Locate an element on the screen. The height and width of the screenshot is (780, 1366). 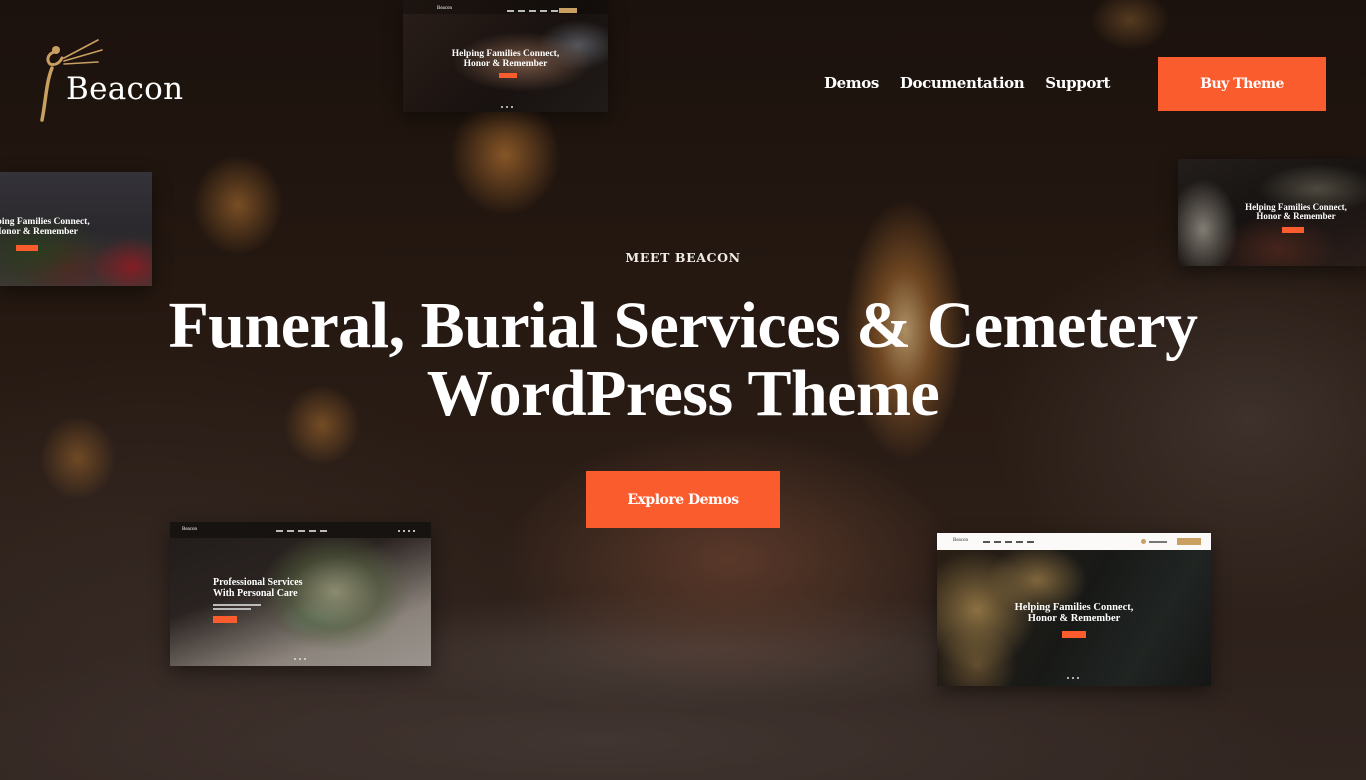
hero-eyebrow: MEET BEACON is located at coordinates (683, 257).